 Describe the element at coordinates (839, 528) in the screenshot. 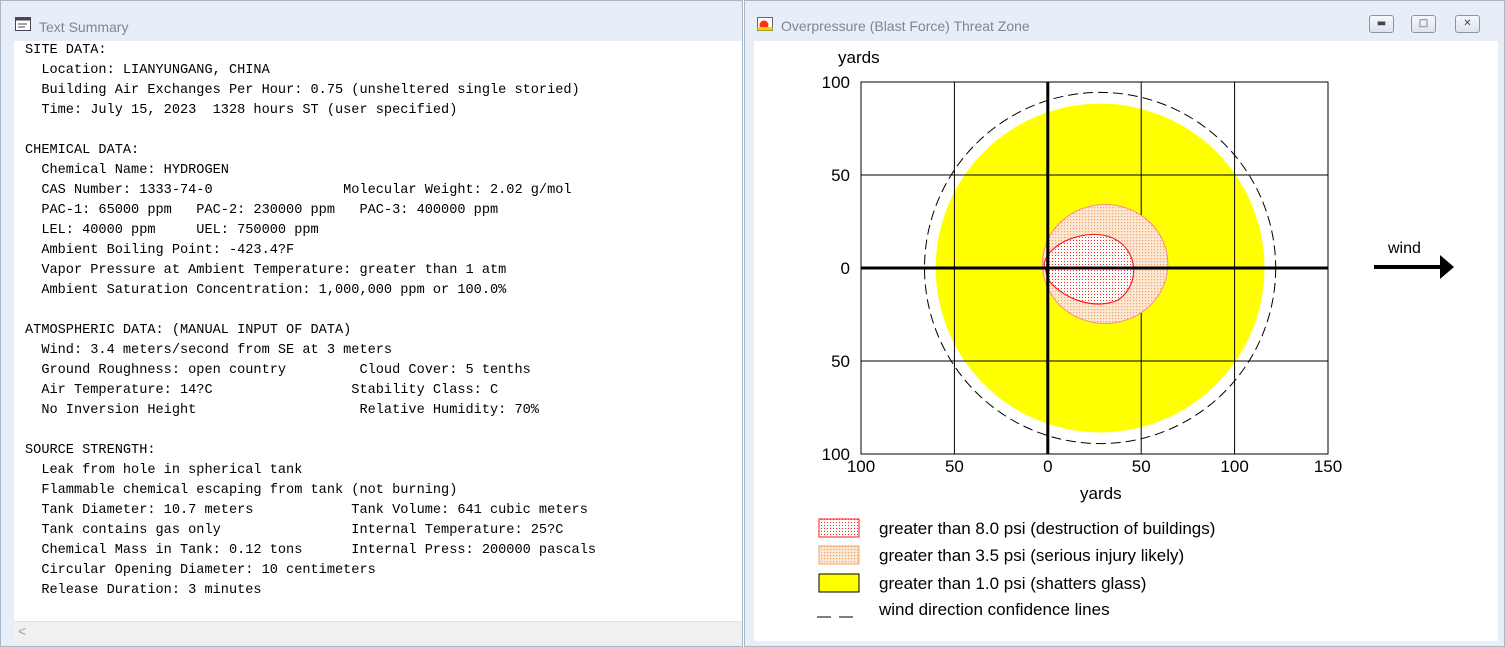

I see `legend-swatch-8psi` at that location.